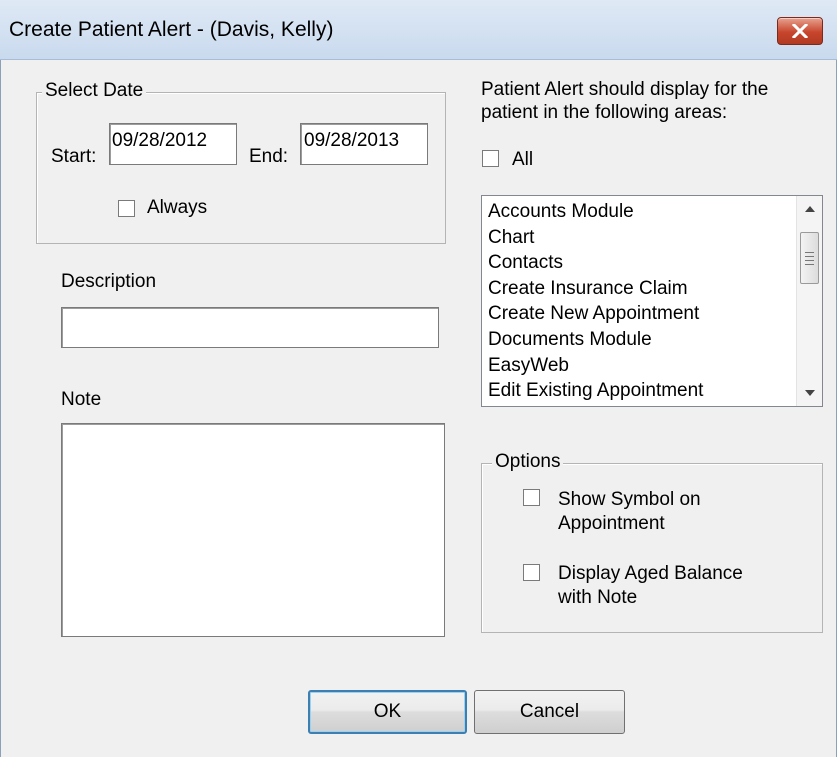  I want to click on close-button, so click(800, 31).